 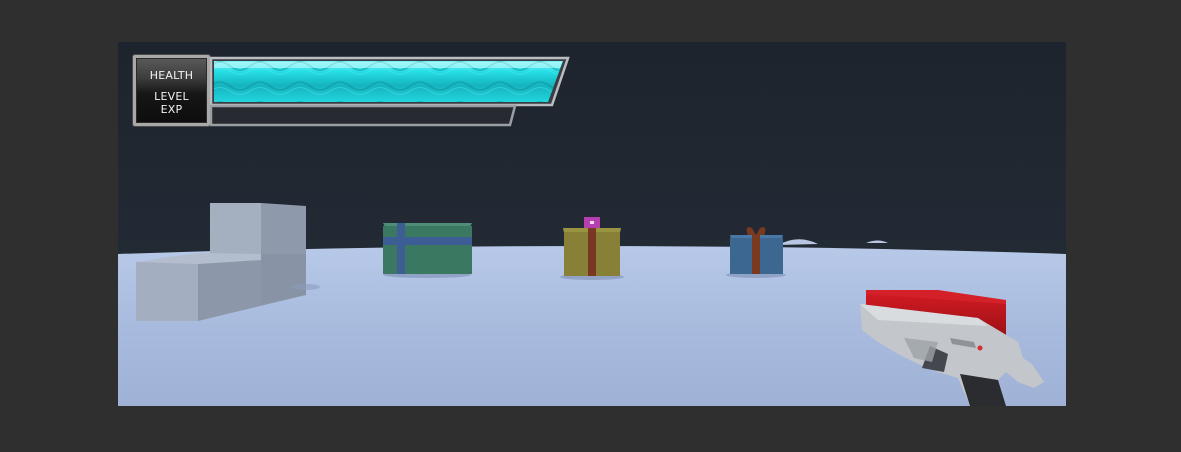 I want to click on hud-label-panel: HEALTH LEVEL EXP, so click(x=171, y=90).